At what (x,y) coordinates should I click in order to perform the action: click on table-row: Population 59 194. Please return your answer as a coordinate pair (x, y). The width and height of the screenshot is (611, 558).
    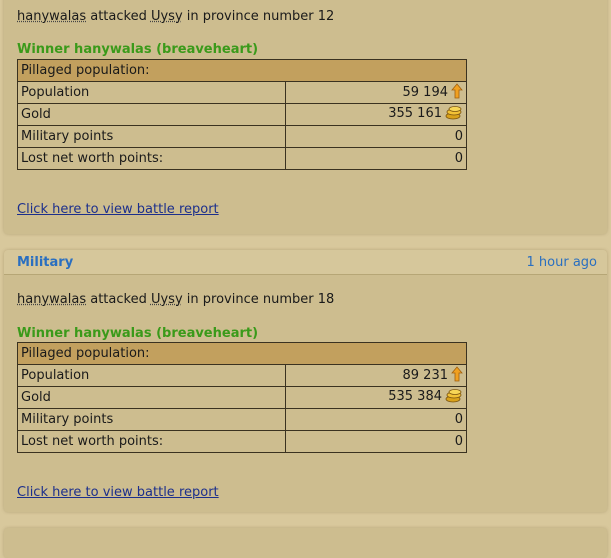
    Looking at the image, I should click on (241, 92).